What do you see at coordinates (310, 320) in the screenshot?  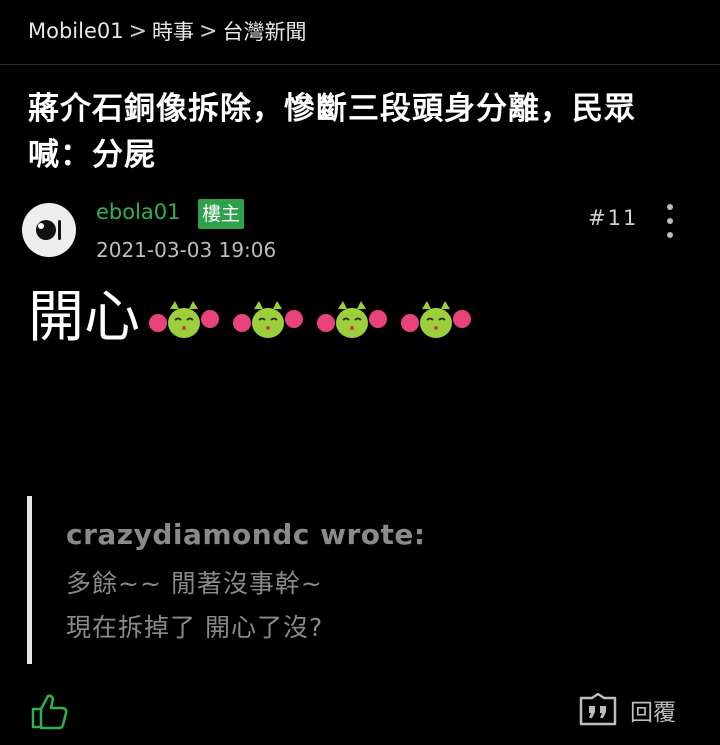 I see `emote-row` at bounding box center [310, 320].